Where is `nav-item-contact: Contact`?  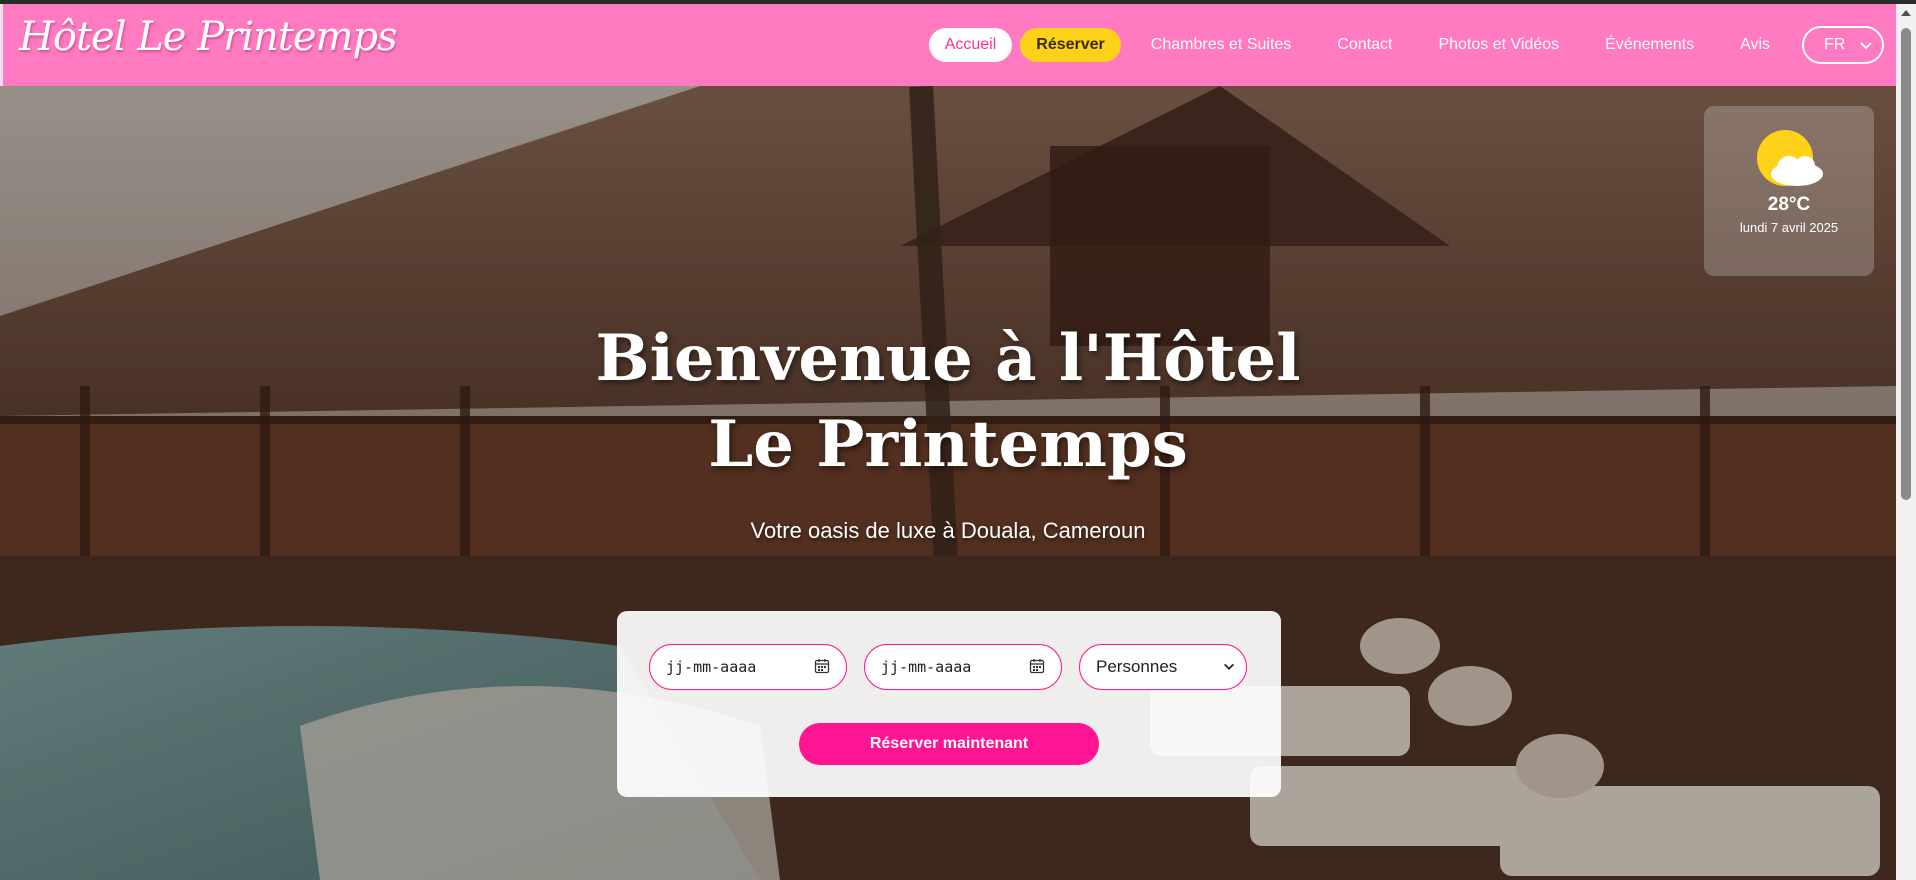
nav-item-contact: Contact is located at coordinates (1364, 45).